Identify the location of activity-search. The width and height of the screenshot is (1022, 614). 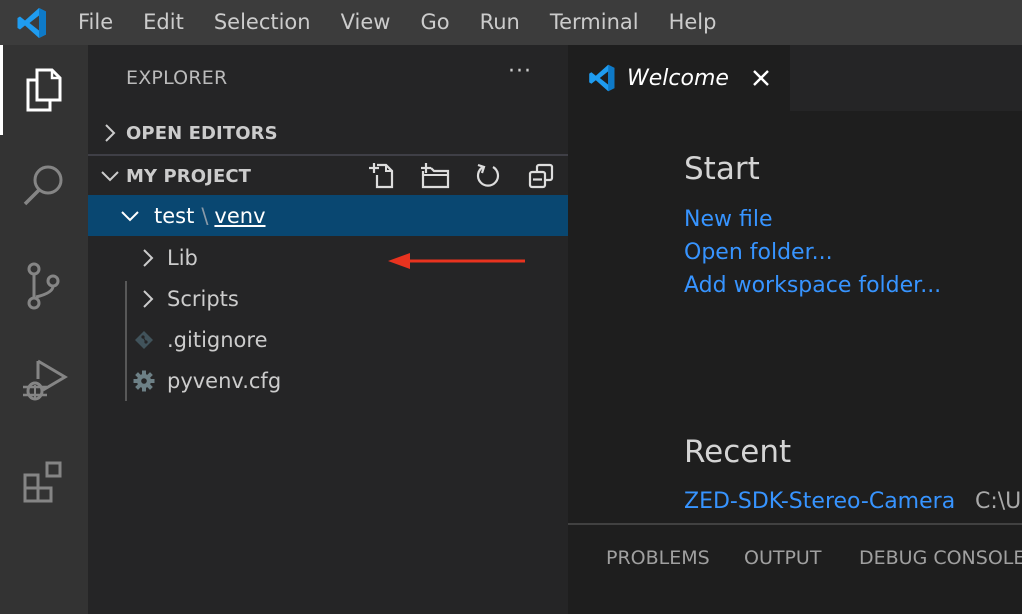
(44, 185).